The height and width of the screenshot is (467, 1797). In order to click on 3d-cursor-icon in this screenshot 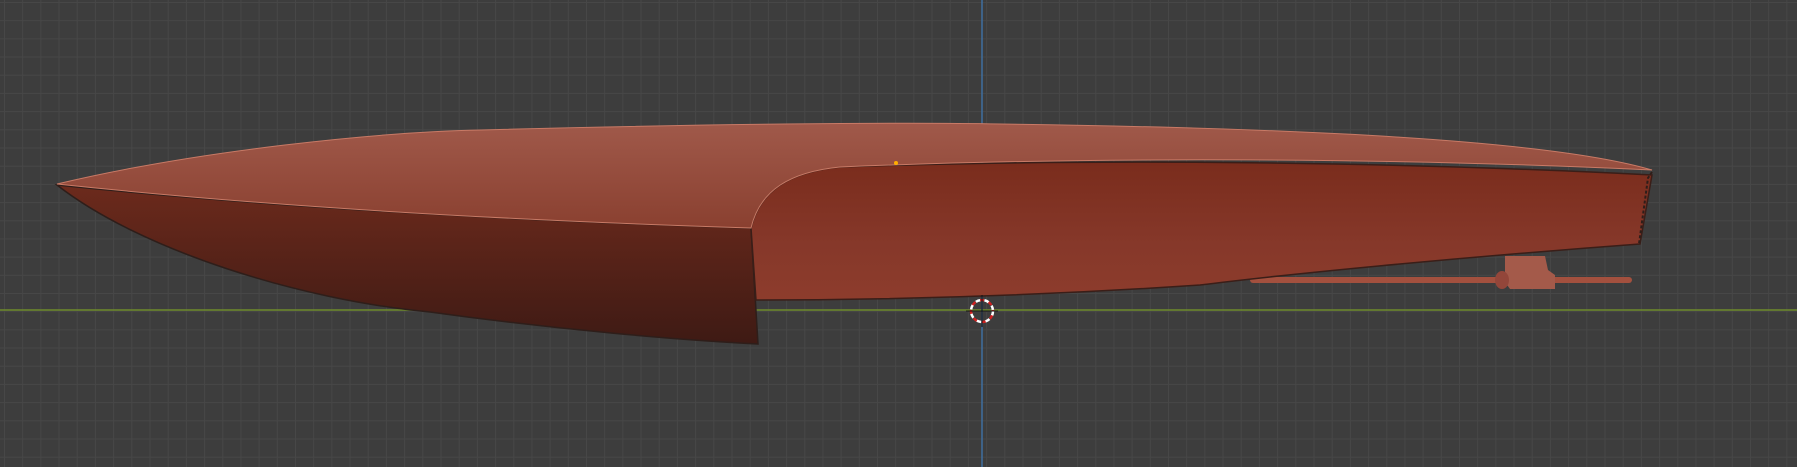, I will do `click(982, 311)`.